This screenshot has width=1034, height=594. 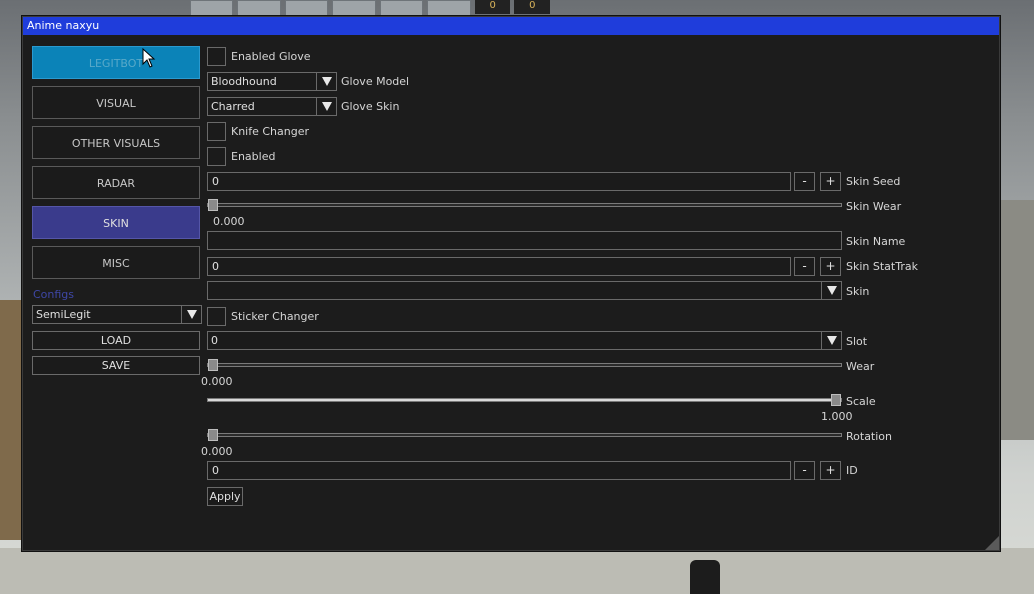 I want to click on enabled-checkbox, so click(x=216, y=156).